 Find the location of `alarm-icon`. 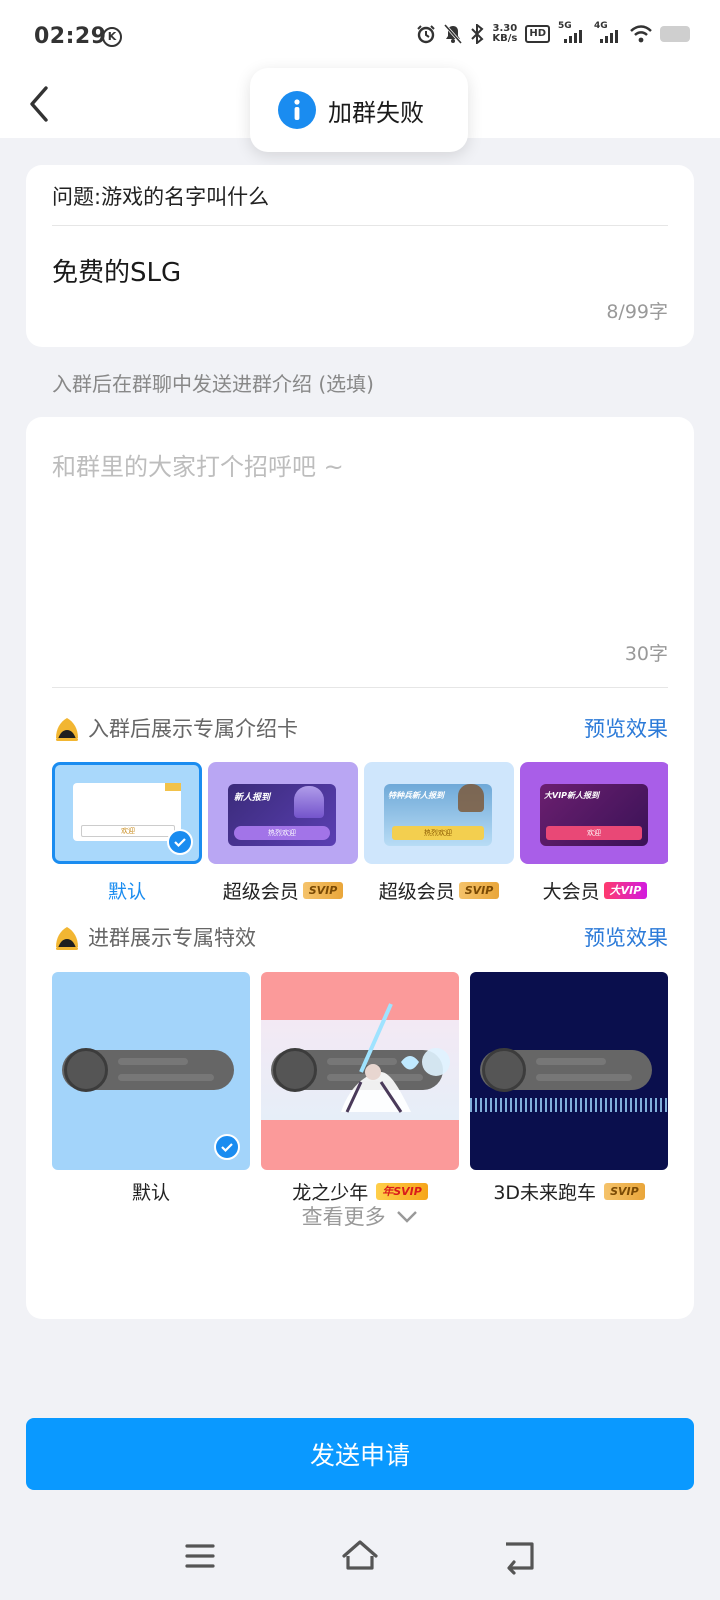

alarm-icon is located at coordinates (426, 34).